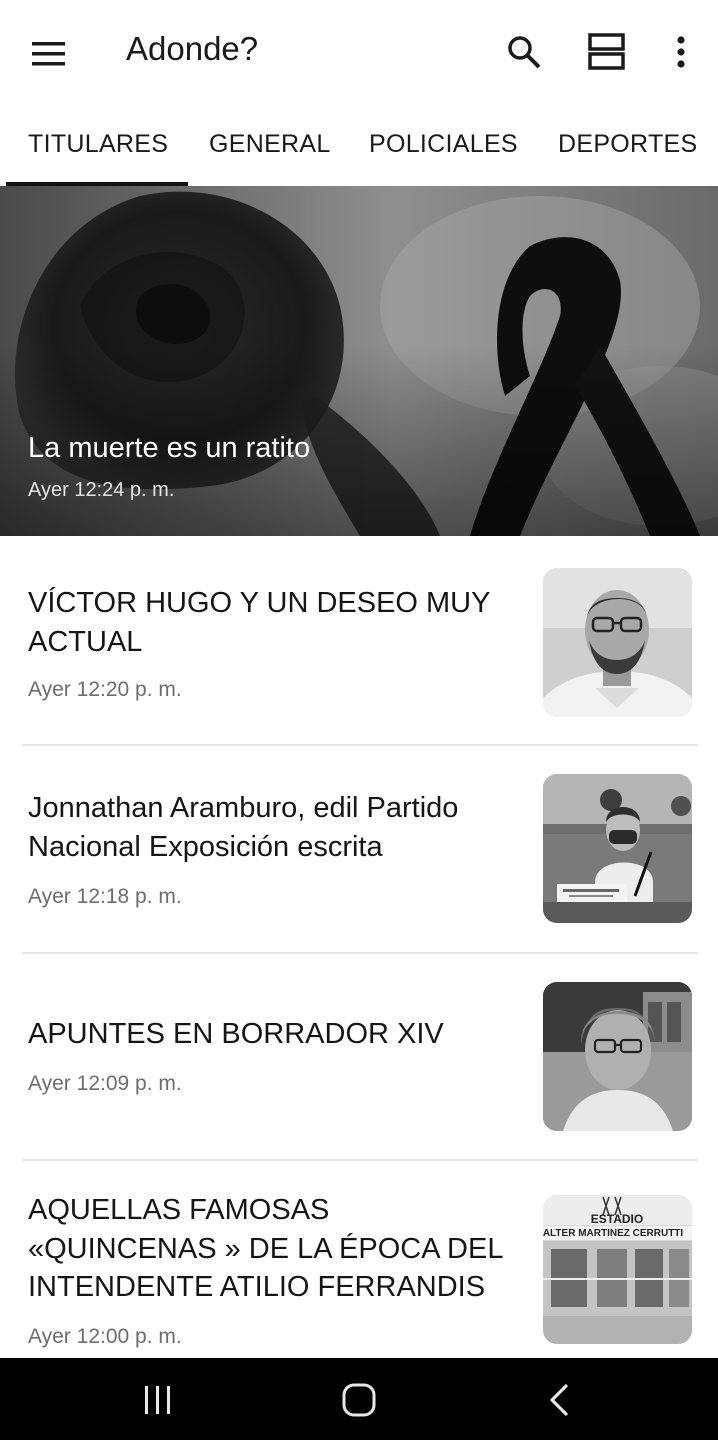  What do you see at coordinates (158, 1400) in the screenshot?
I see `recents-icon` at bounding box center [158, 1400].